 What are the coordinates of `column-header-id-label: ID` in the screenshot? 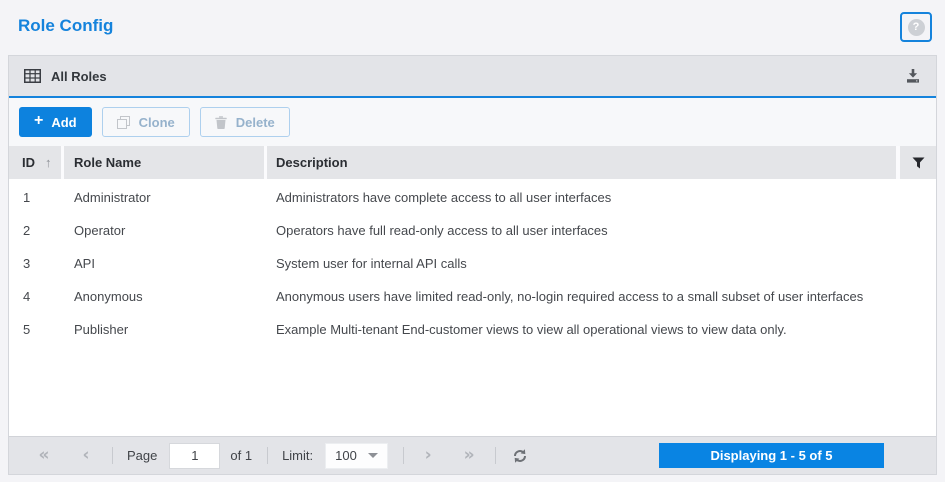 It's located at (28, 162).